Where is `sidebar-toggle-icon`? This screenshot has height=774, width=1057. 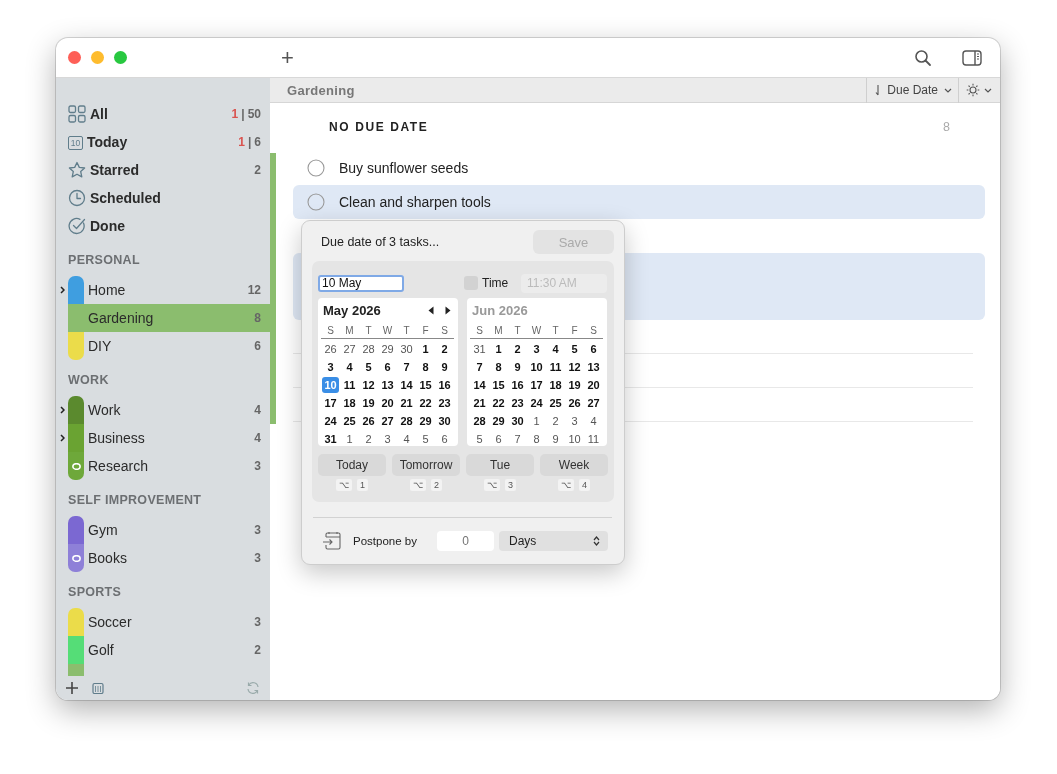
sidebar-toggle-icon is located at coordinates (972, 57).